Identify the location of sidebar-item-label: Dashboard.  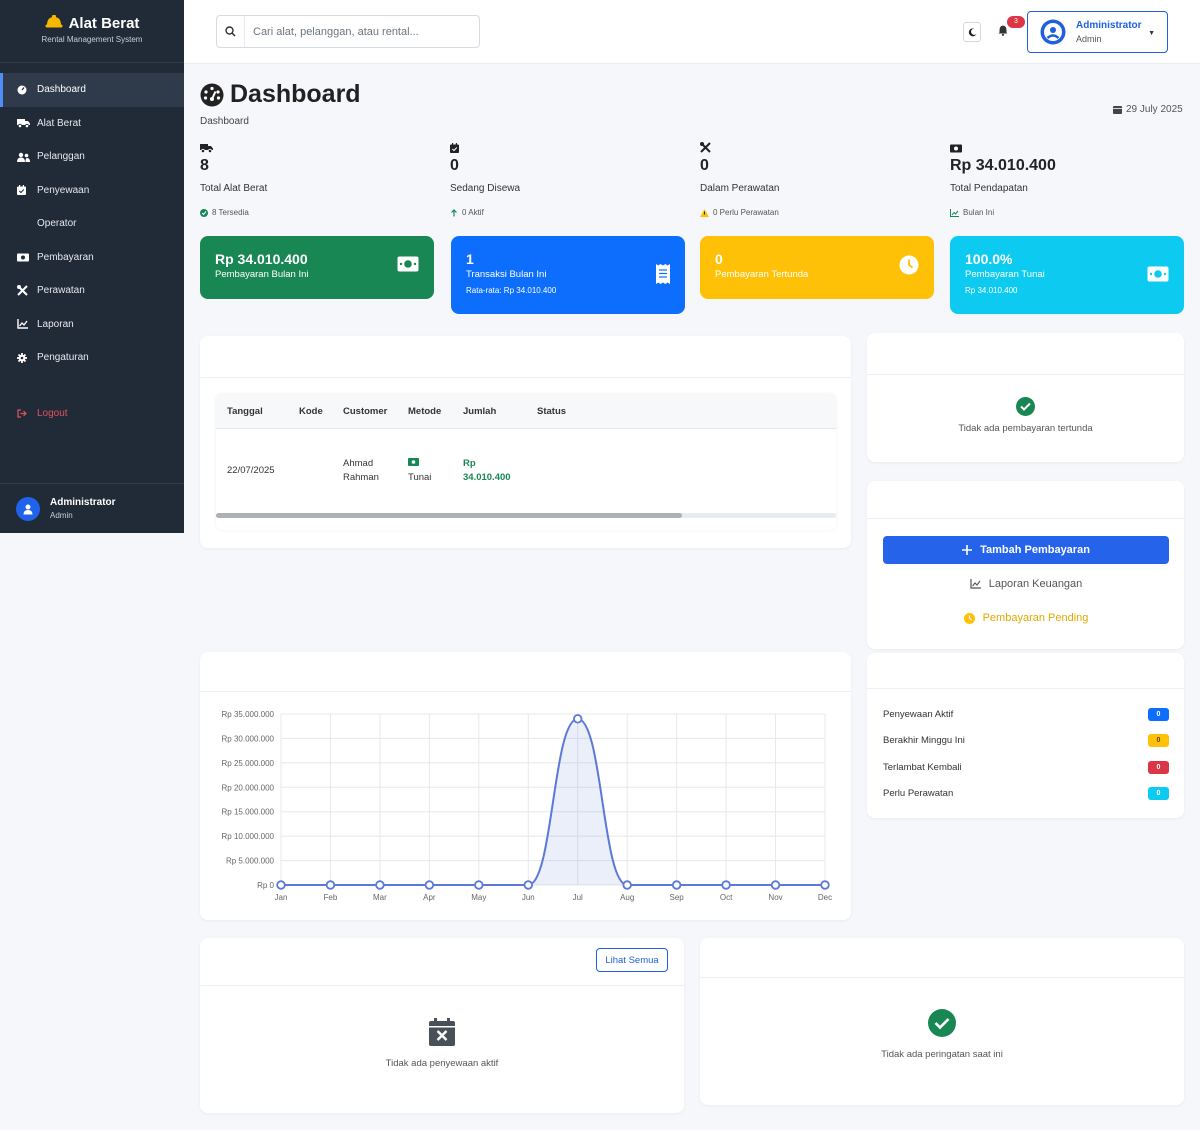
(61, 90).